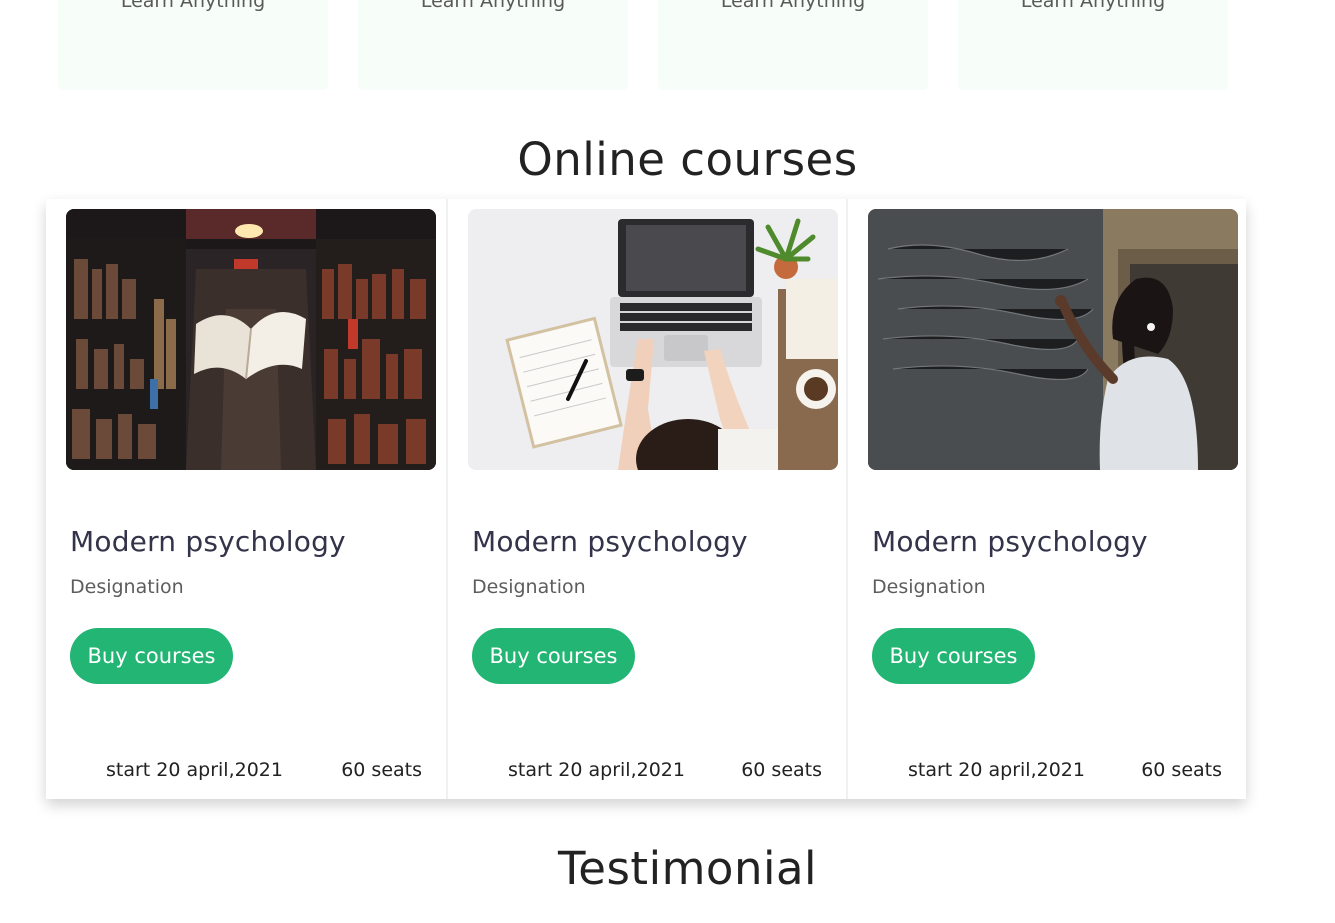 The width and height of the screenshot is (1335, 923). What do you see at coordinates (251, 339) in the screenshot?
I see `course-image-library` at bounding box center [251, 339].